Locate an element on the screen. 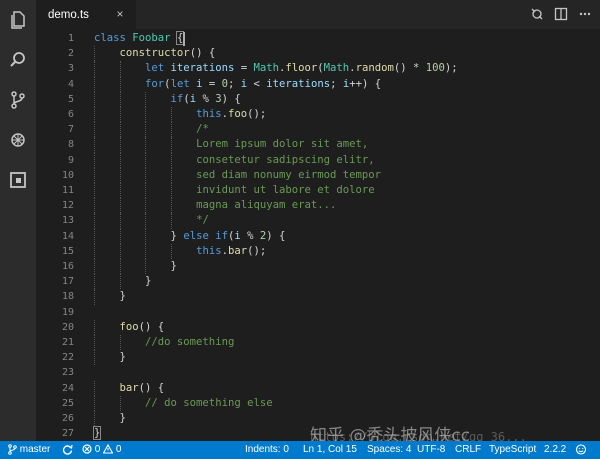 This screenshot has height=459, width=600. more-icon is located at coordinates (585, 14).